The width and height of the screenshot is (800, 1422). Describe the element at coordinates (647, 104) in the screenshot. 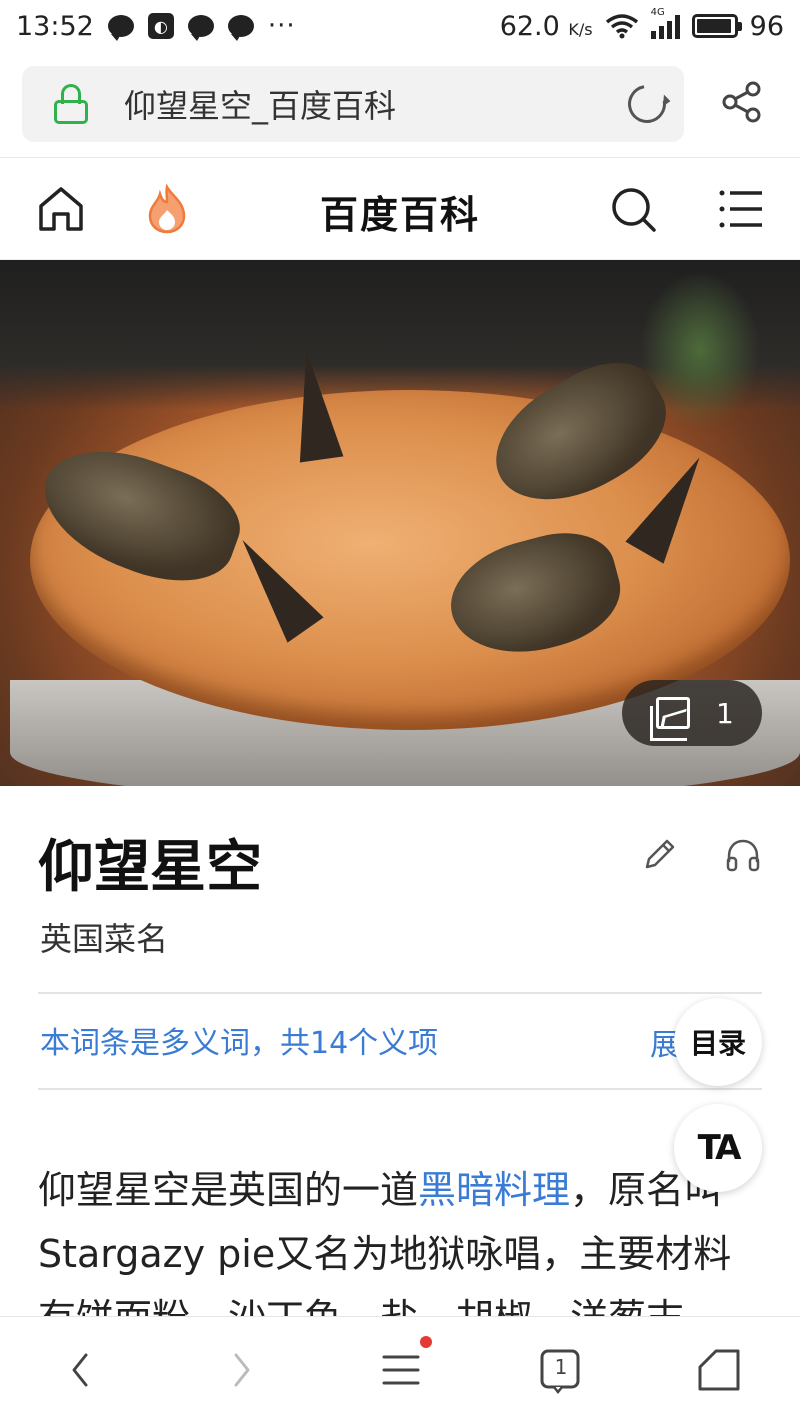

I see `reload-icon` at that location.